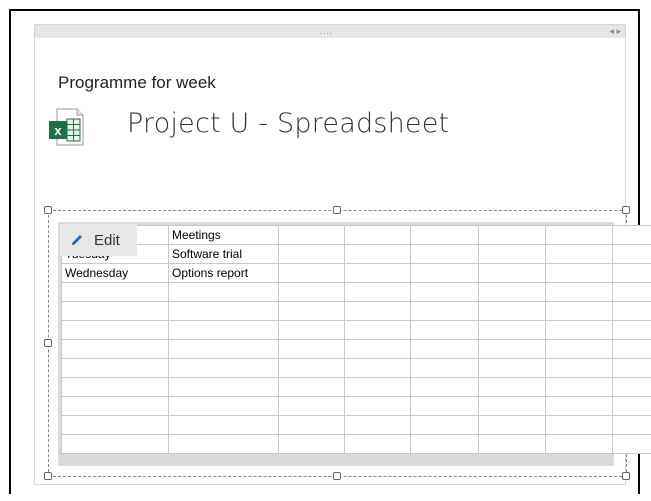 The image size is (651, 501). What do you see at coordinates (107, 240) in the screenshot?
I see `edit-button-label: Edit` at bounding box center [107, 240].